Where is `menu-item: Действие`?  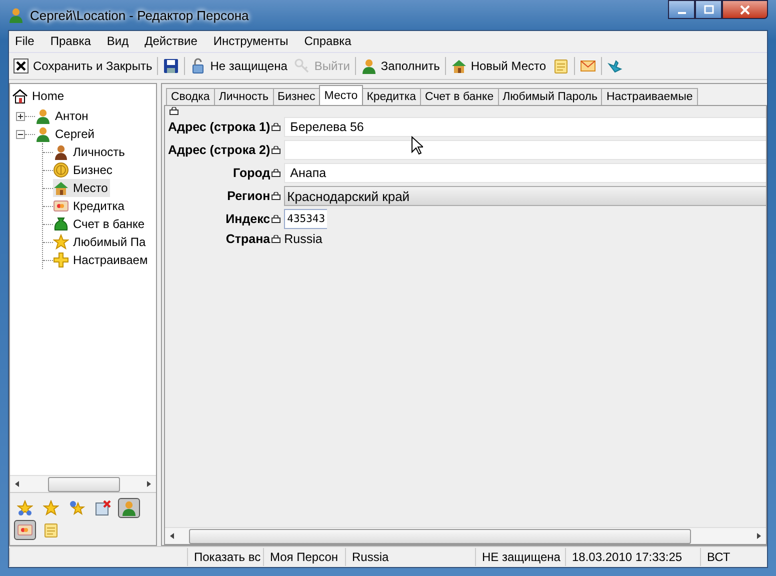 menu-item: Действие is located at coordinates (171, 41).